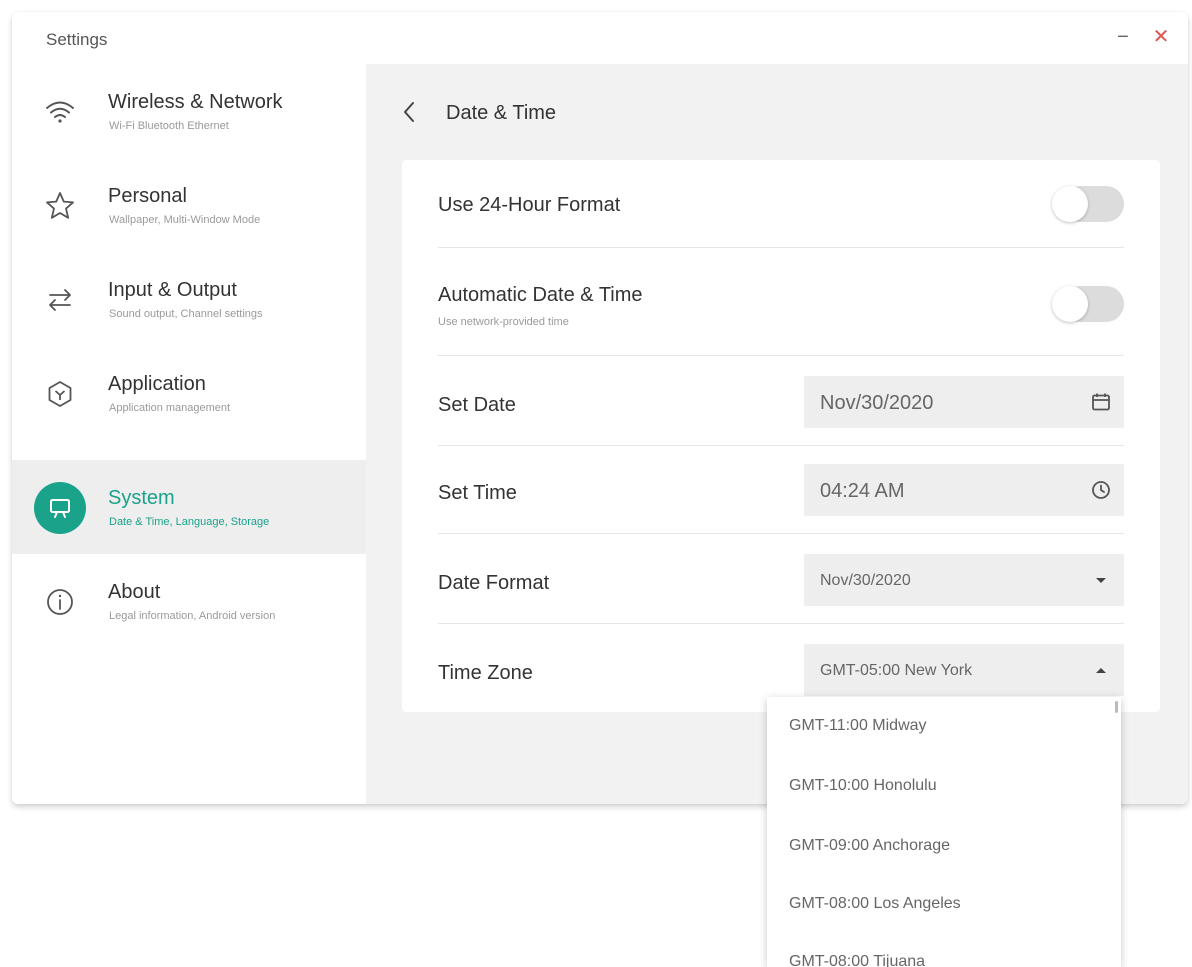  Describe the element at coordinates (944, 727) in the screenshot. I see `time-zone-option: GMT-11:00 Midway` at that location.